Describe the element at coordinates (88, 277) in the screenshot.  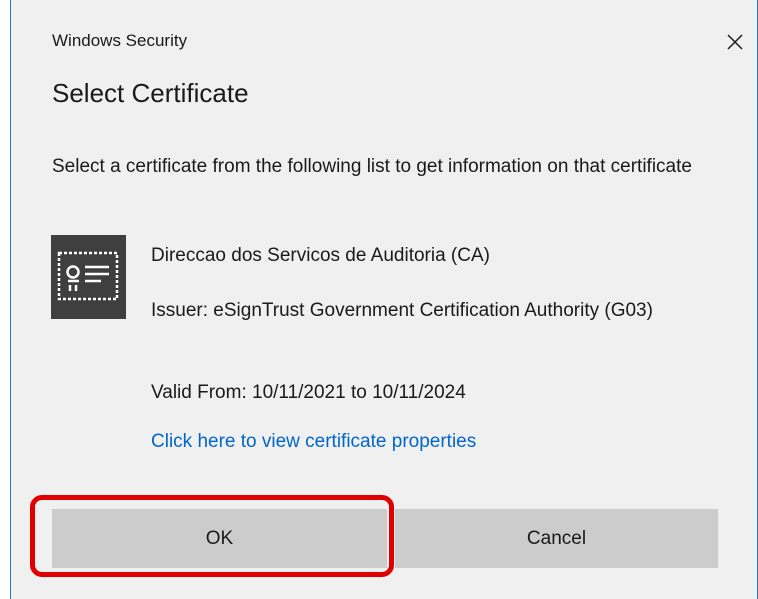
I see `certificate-icon` at that location.